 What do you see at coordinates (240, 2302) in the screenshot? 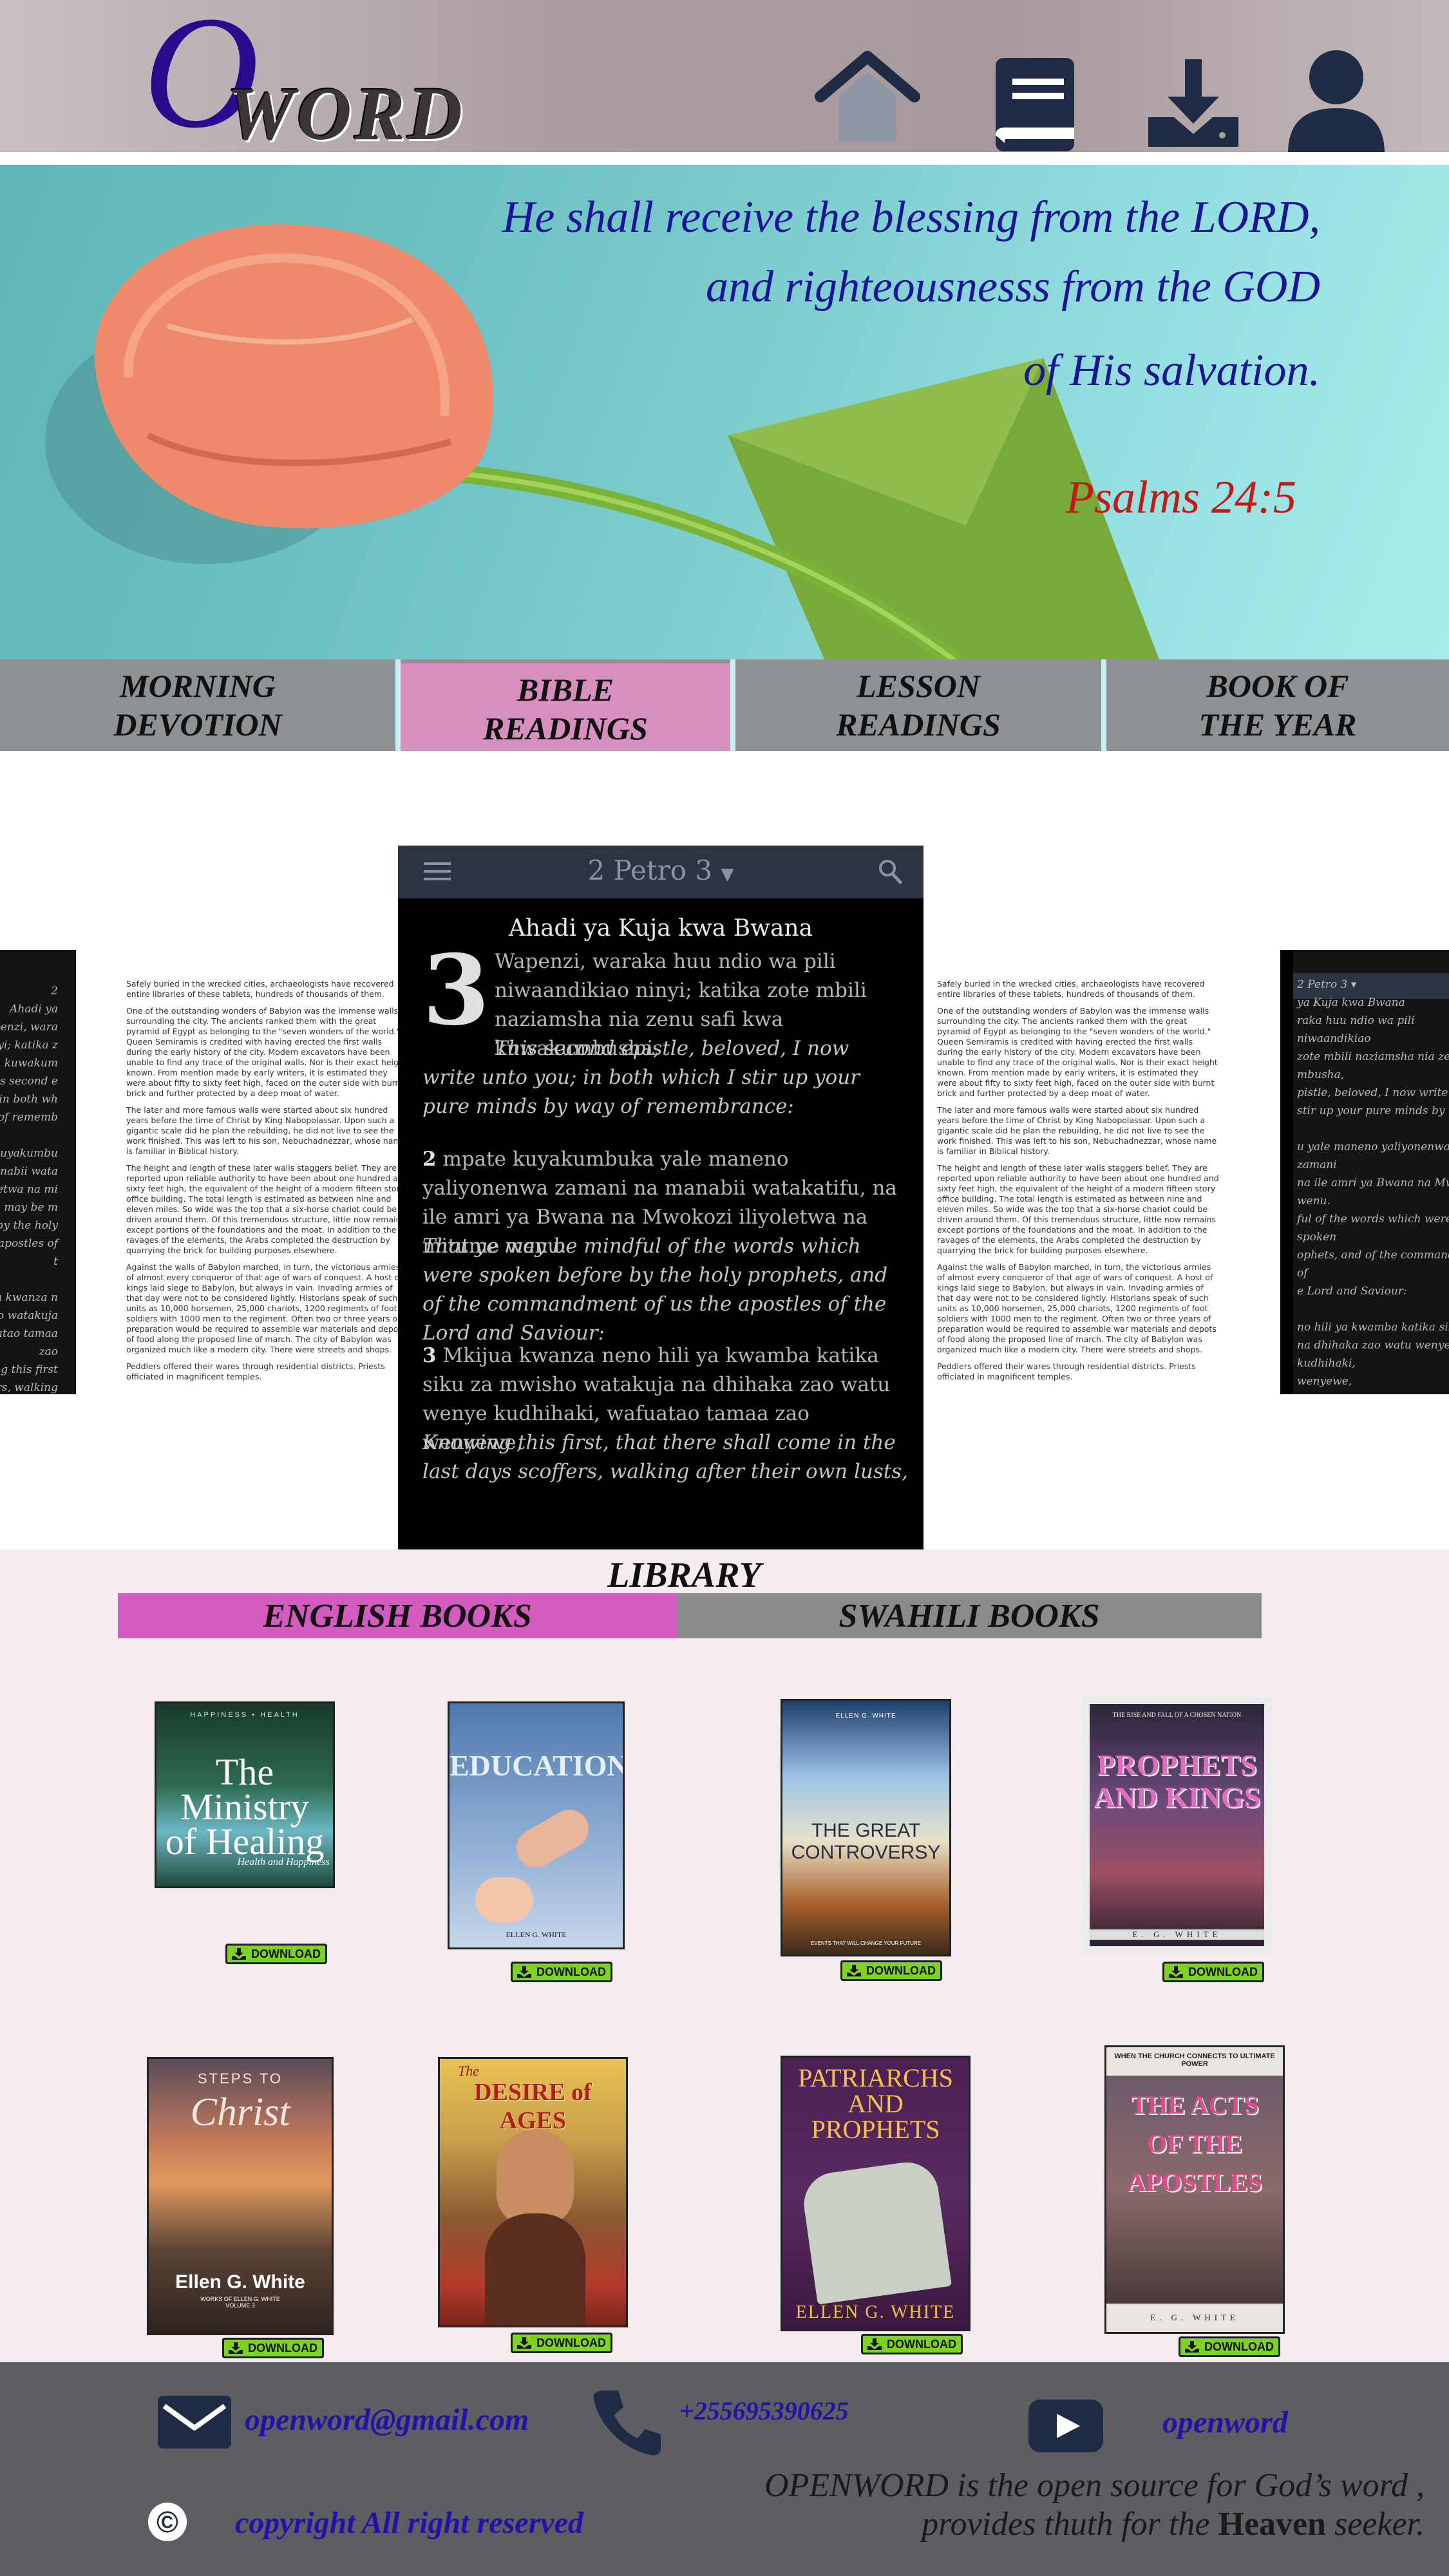
I see `book-cover-subtitle: WORKS OF ELLEN G. WHITE VOLUME 3` at bounding box center [240, 2302].